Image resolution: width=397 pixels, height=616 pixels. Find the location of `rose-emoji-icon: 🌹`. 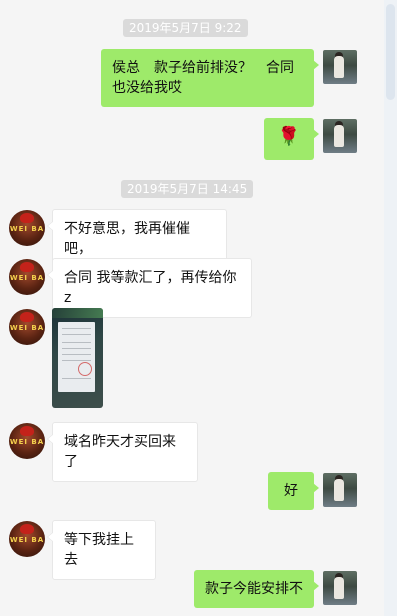

rose-emoji-icon: 🌹 is located at coordinates (289, 136).